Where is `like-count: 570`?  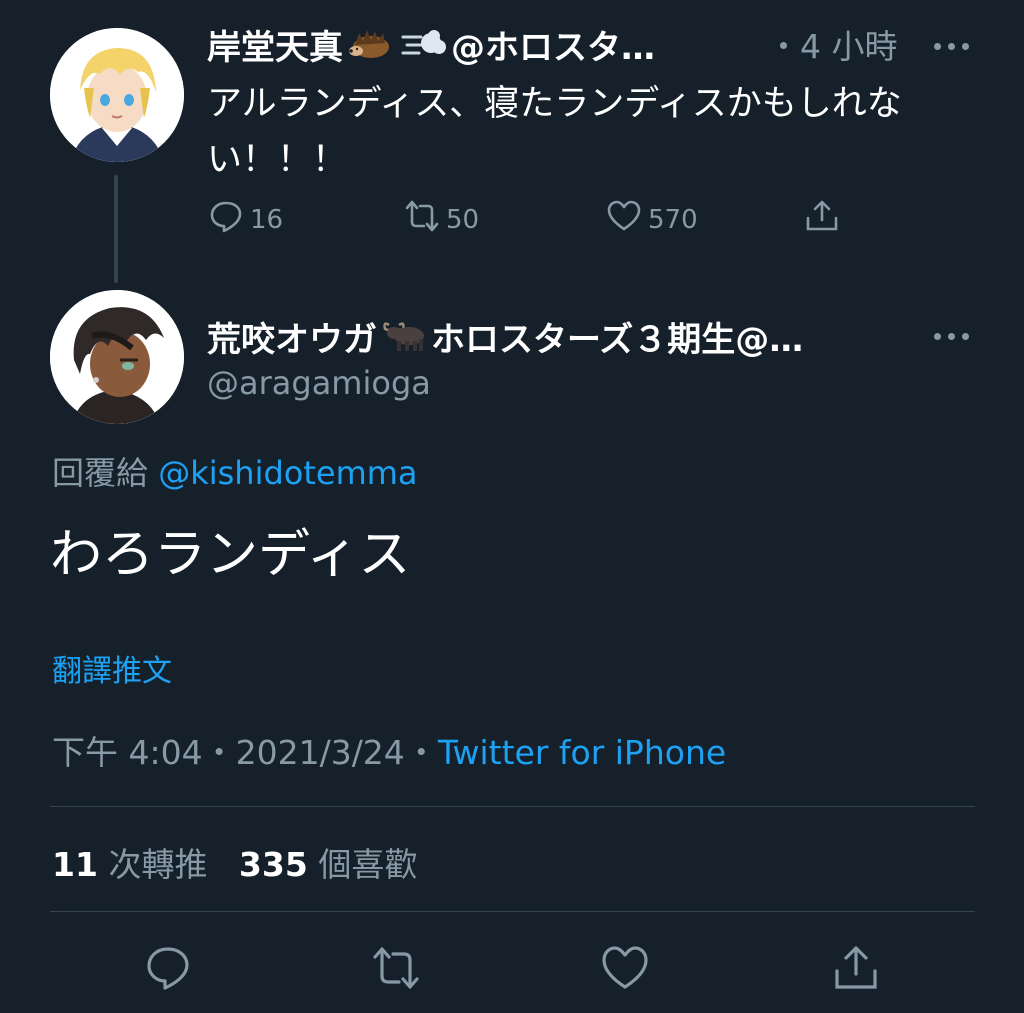 like-count: 570 is located at coordinates (673, 219).